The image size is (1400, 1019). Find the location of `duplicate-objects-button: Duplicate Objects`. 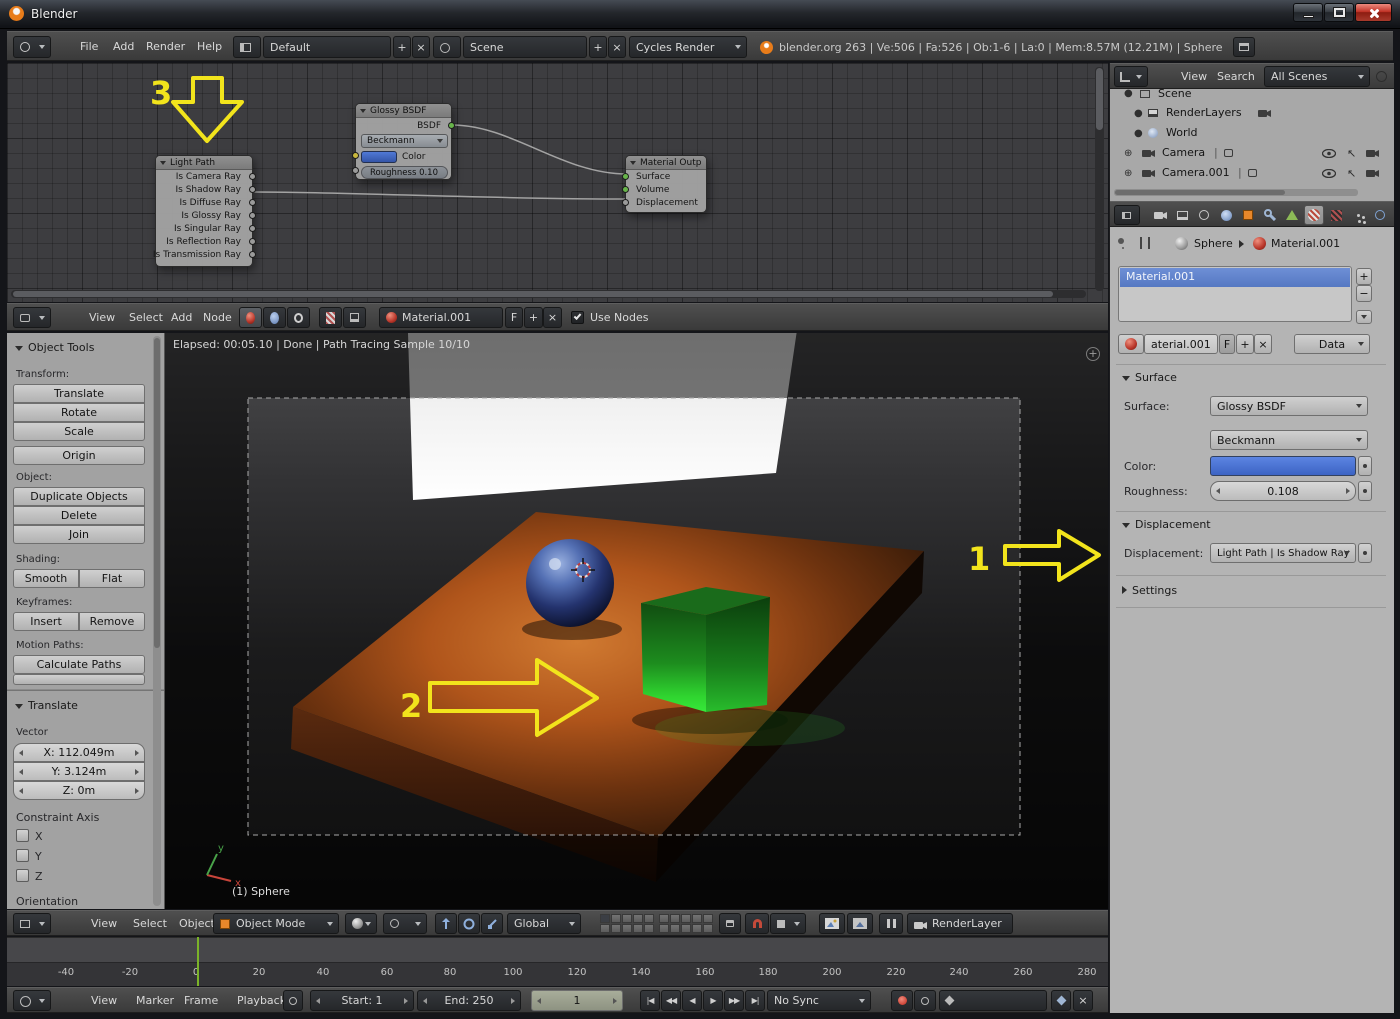

duplicate-objects-button: Duplicate Objects is located at coordinates (79, 496).